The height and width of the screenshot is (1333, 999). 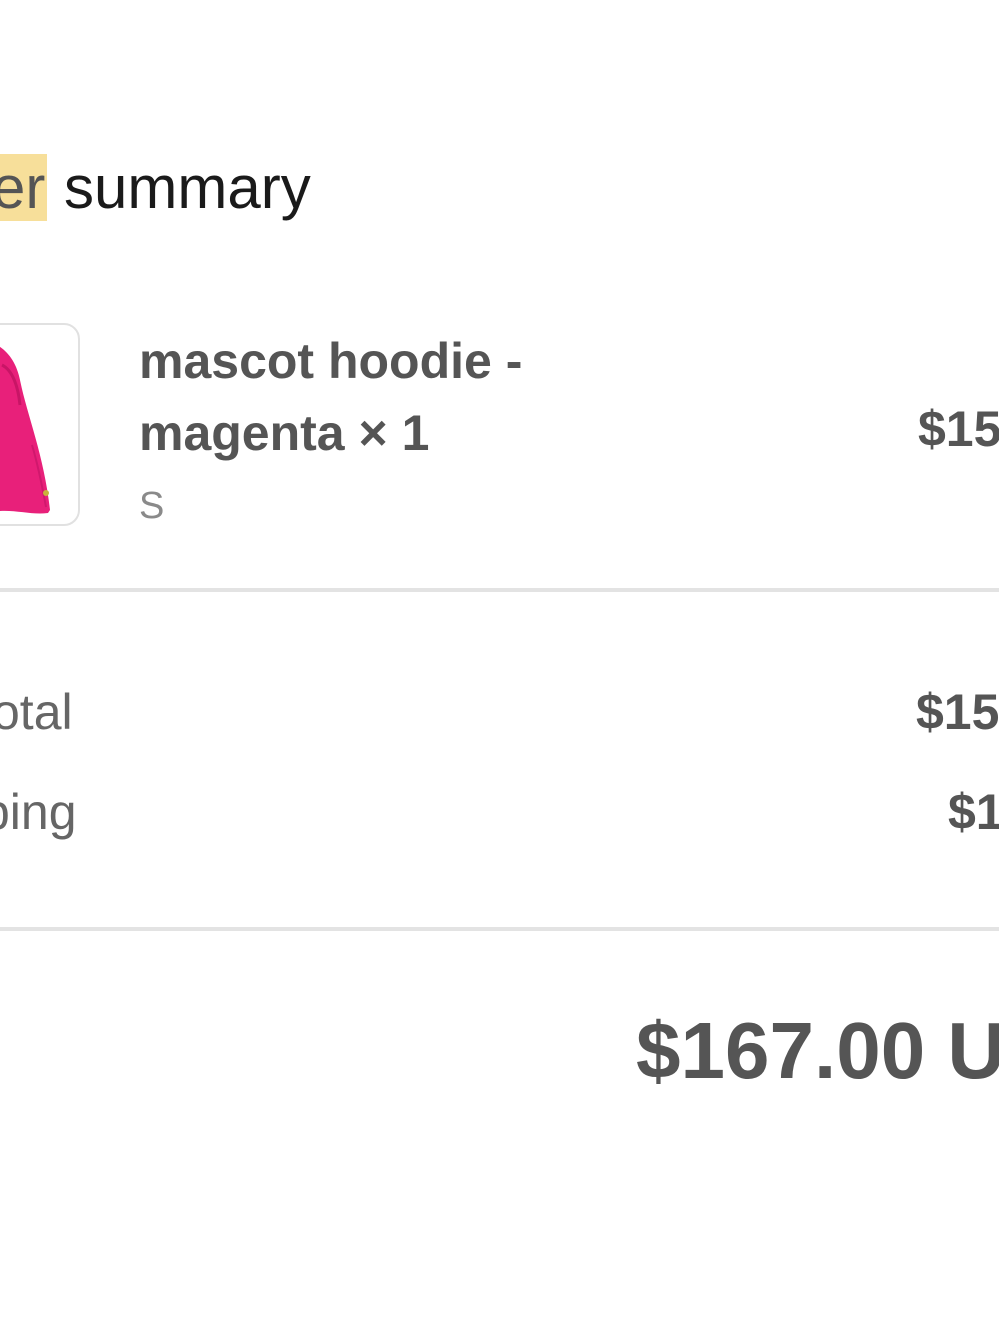 What do you see at coordinates (24, 187) in the screenshot?
I see `search-highlight: er` at bounding box center [24, 187].